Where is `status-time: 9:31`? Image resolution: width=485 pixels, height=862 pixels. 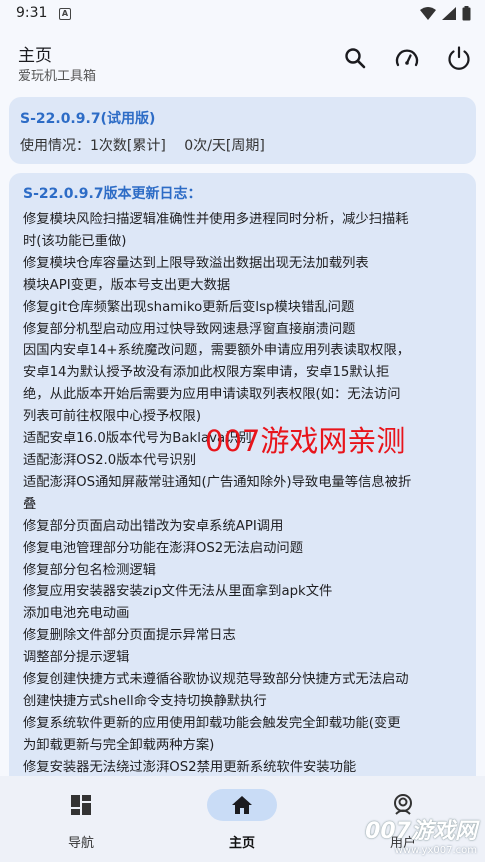
status-time: 9:31 is located at coordinates (32, 13).